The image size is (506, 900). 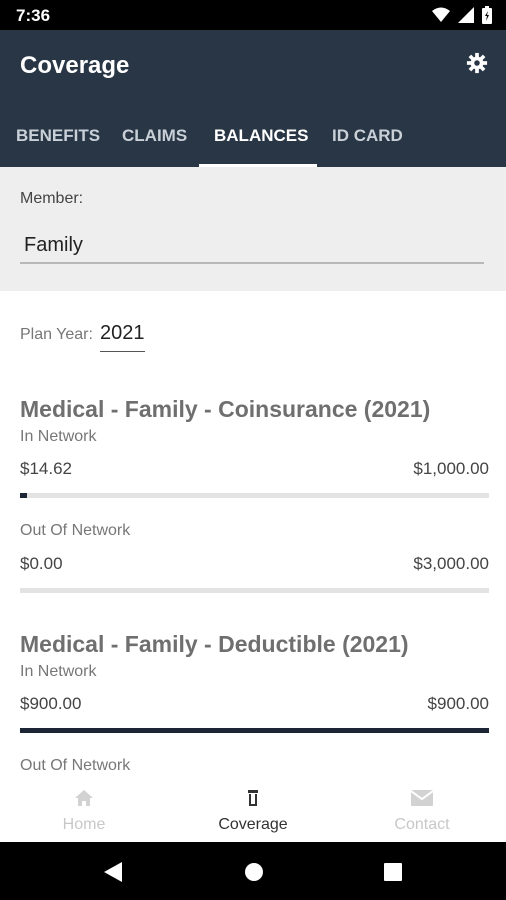 What do you see at coordinates (84, 811) in the screenshot?
I see `nav-home: Home` at bounding box center [84, 811].